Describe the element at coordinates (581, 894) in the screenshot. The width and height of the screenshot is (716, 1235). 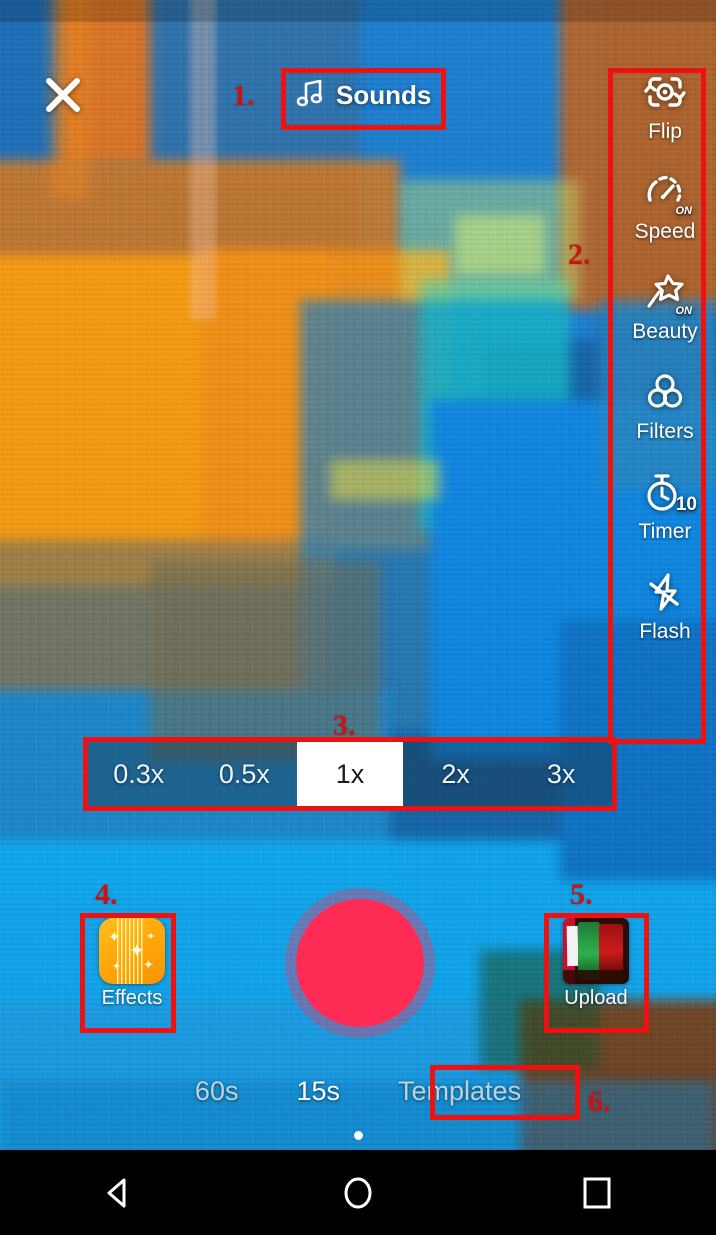
I see `annotation-number-5: 5.` at that location.